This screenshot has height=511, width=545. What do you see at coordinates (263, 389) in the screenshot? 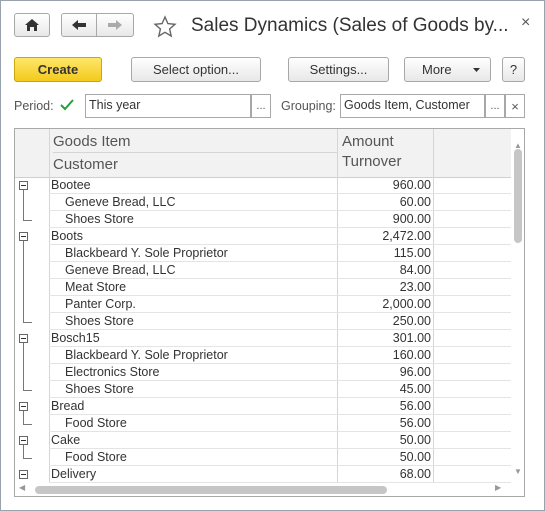
I see `detail-row: Shoes Store 45.00` at bounding box center [263, 389].